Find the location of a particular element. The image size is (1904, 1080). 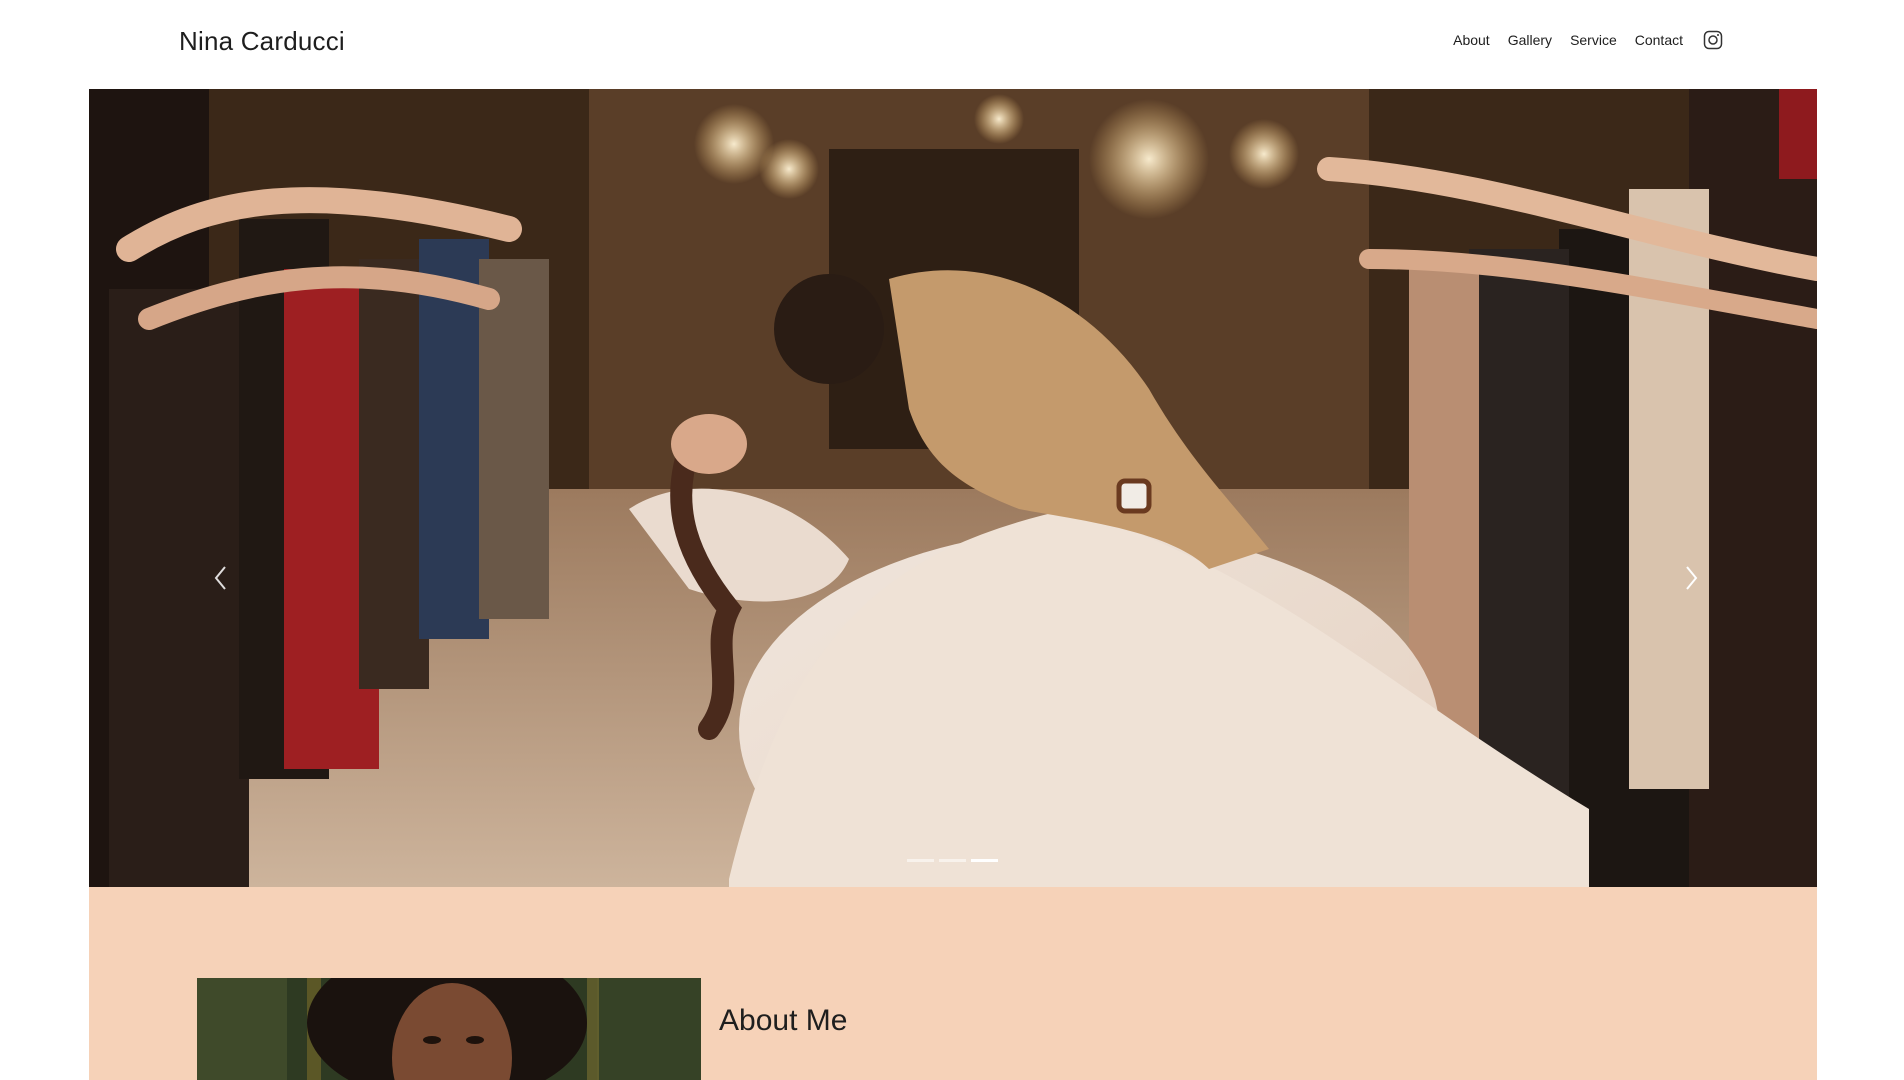

nav-link-gallery: Gallery is located at coordinates (1530, 40).